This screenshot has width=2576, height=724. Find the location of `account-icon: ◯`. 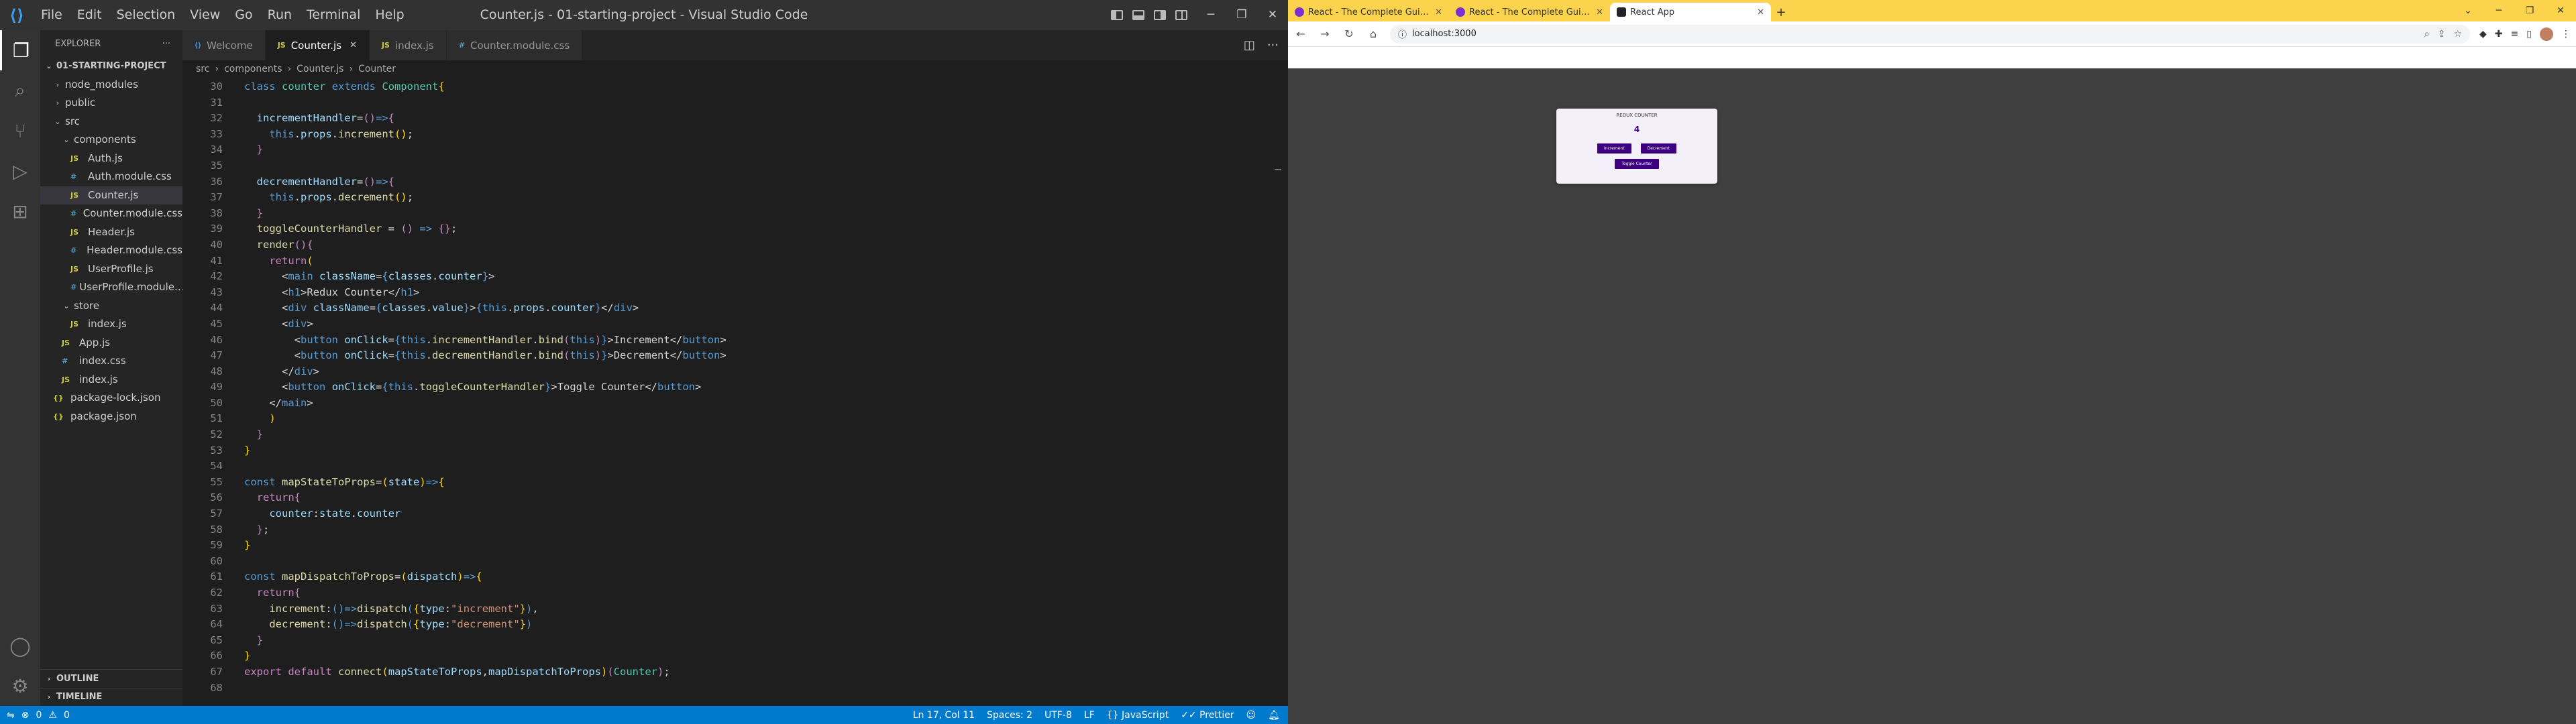

account-icon: ◯ is located at coordinates (20, 645).